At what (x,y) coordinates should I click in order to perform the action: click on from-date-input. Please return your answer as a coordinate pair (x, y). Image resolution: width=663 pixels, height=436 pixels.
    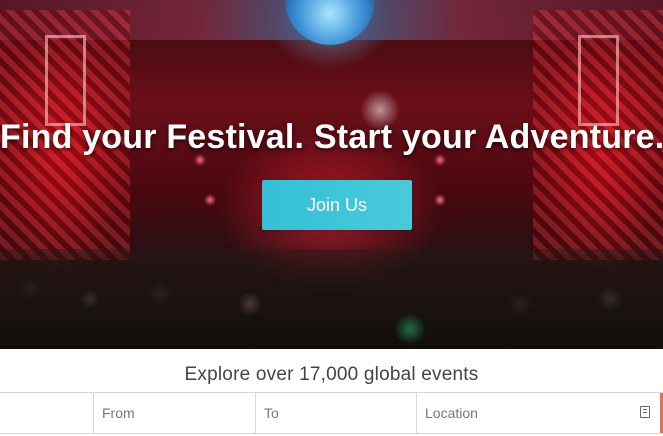
    Looking at the image, I should click on (174, 413).